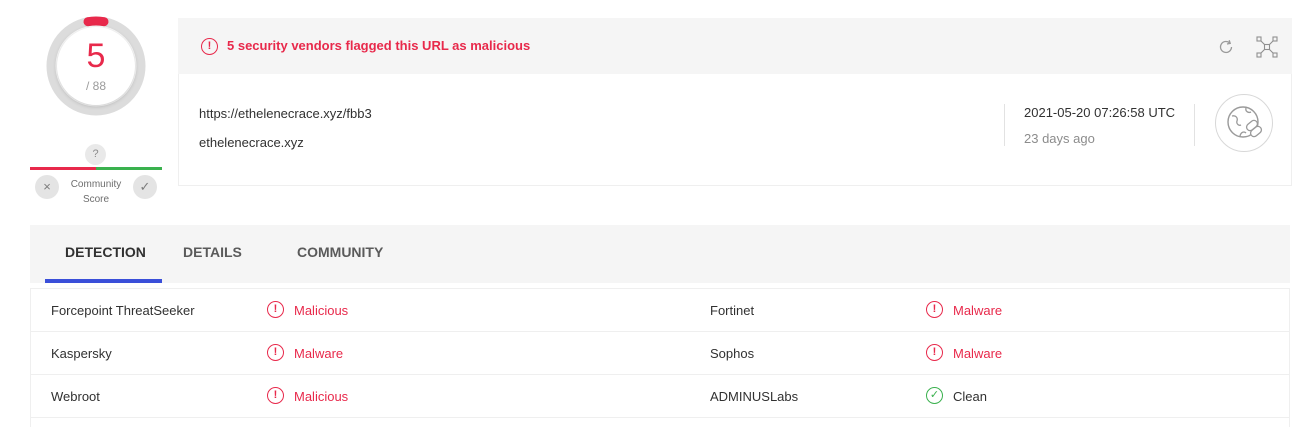 This screenshot has height=427, width=1307. I want to click on refresh-icon, so click(1226, 47).